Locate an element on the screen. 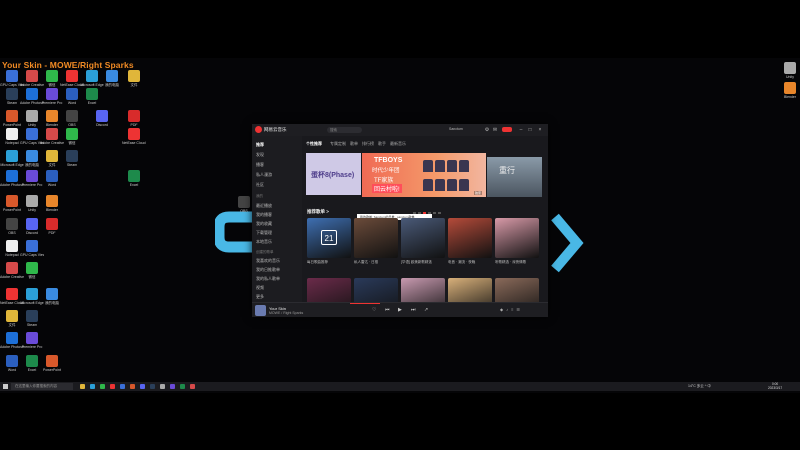  playlist-card: [华语] 欧美新歌精选 is located at coordinates (423, 241).